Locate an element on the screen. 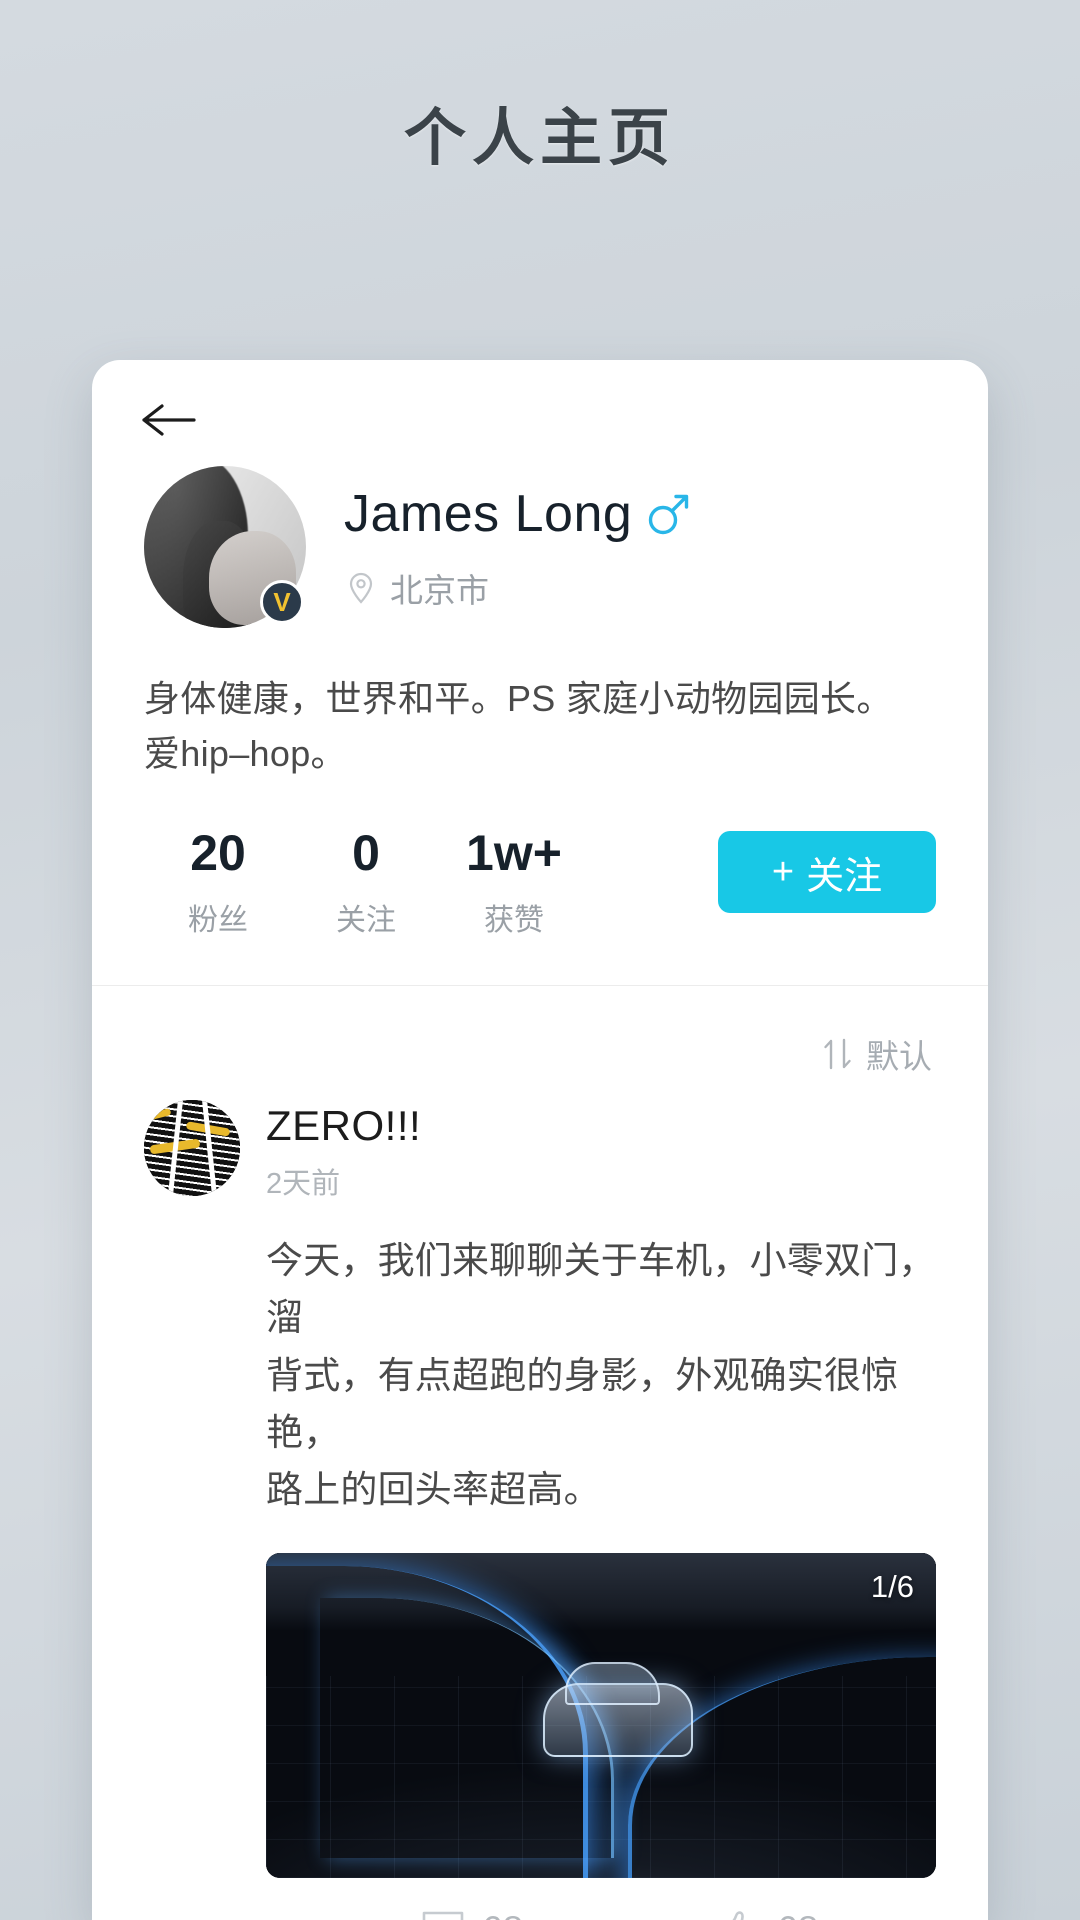  comment-count: 68 is located at coordinates (502, 1914).